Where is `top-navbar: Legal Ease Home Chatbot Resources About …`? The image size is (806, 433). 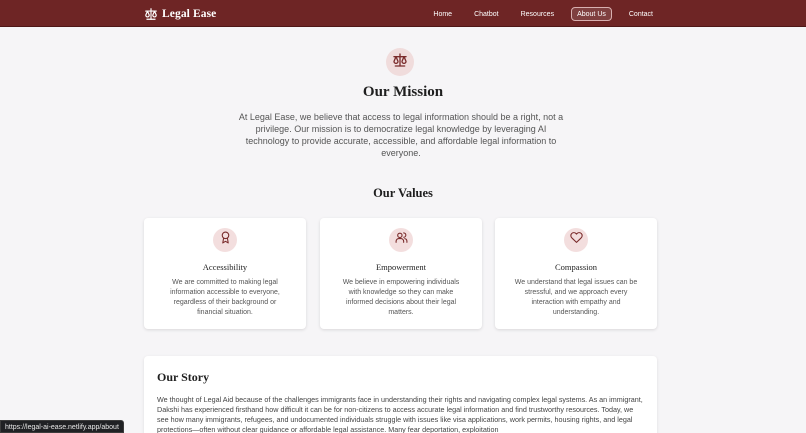 top-navbar: Legal Ease Home Chatbot Resources About … is located at coordinates (403, 13).